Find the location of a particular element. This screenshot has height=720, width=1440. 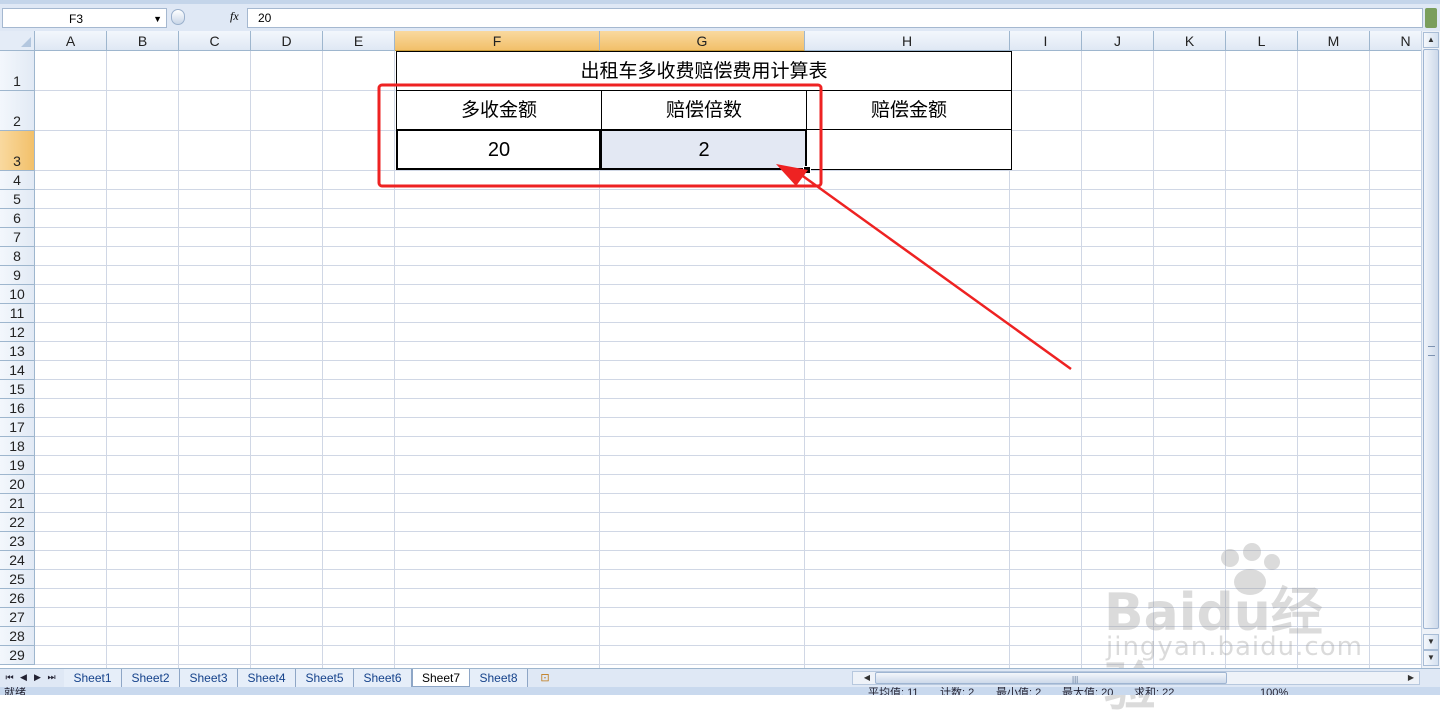

sheet-tab-sheet2: Sheet2 is located at coordinates (151, 678).